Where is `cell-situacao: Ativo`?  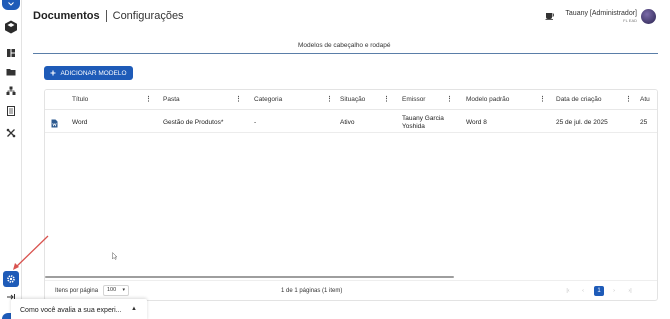
cell-situacao: Ativo is located at coordinates (347, 122).